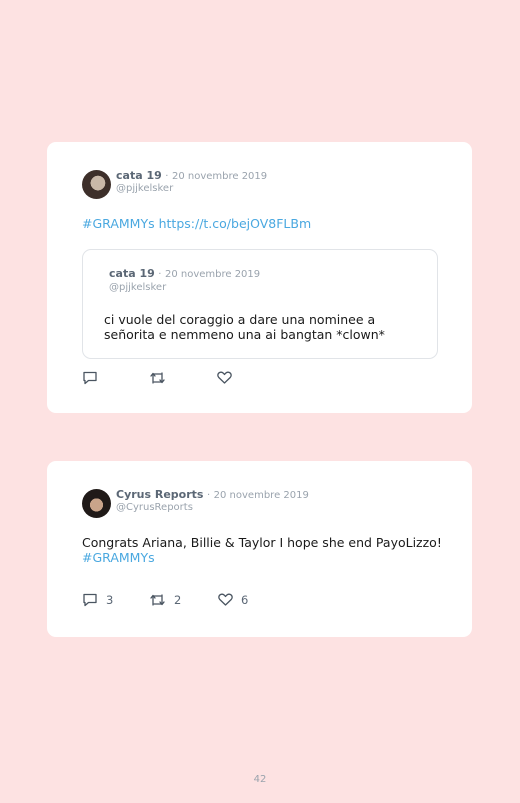 This screenshot has height=803, width=520. What do you see at coordinates (235, 223) in the screenshot?
I see `tweet-url-link: https://t.co/bejOV8FLBm` at bounding box center [235, 223].